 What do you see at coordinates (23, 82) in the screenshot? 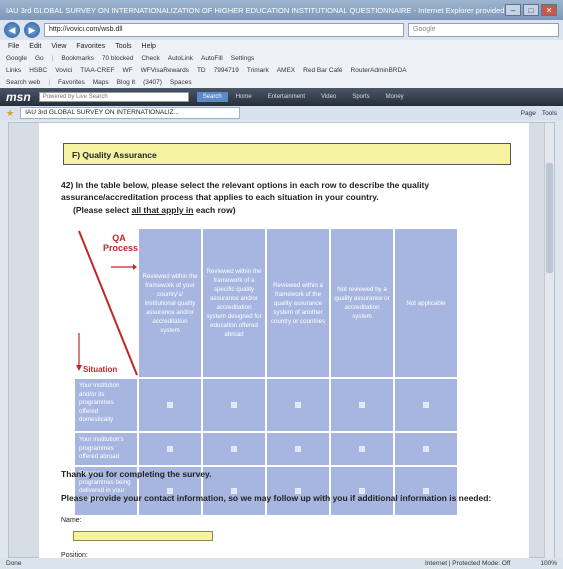
I see `toolbar-item: Search web` at bounding box center [23, 82].